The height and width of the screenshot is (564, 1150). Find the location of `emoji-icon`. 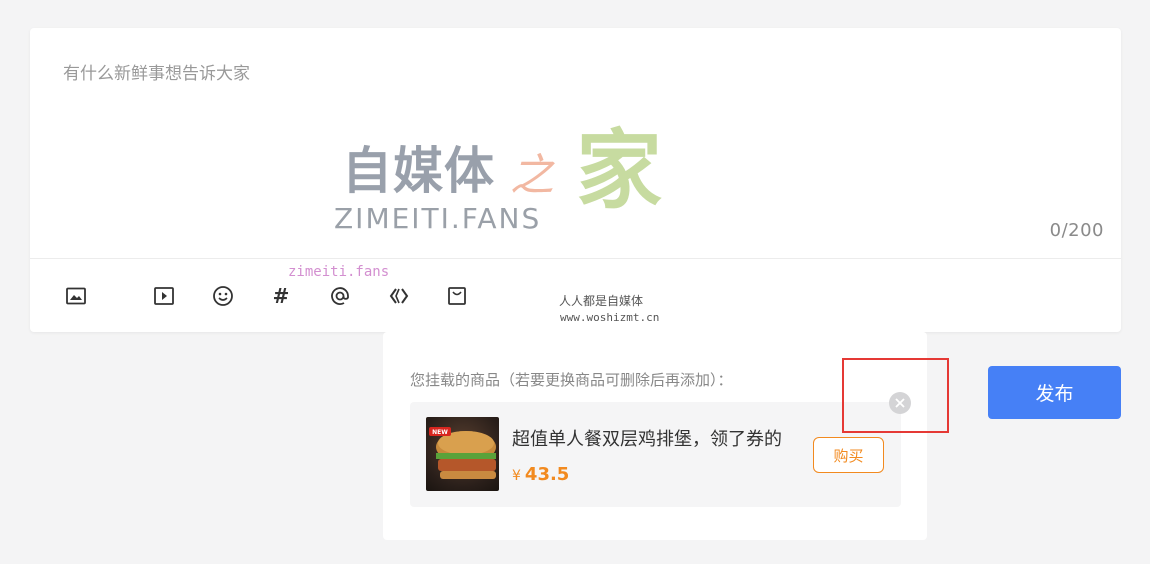

emoji-icon is located at coordinates (223, 296).